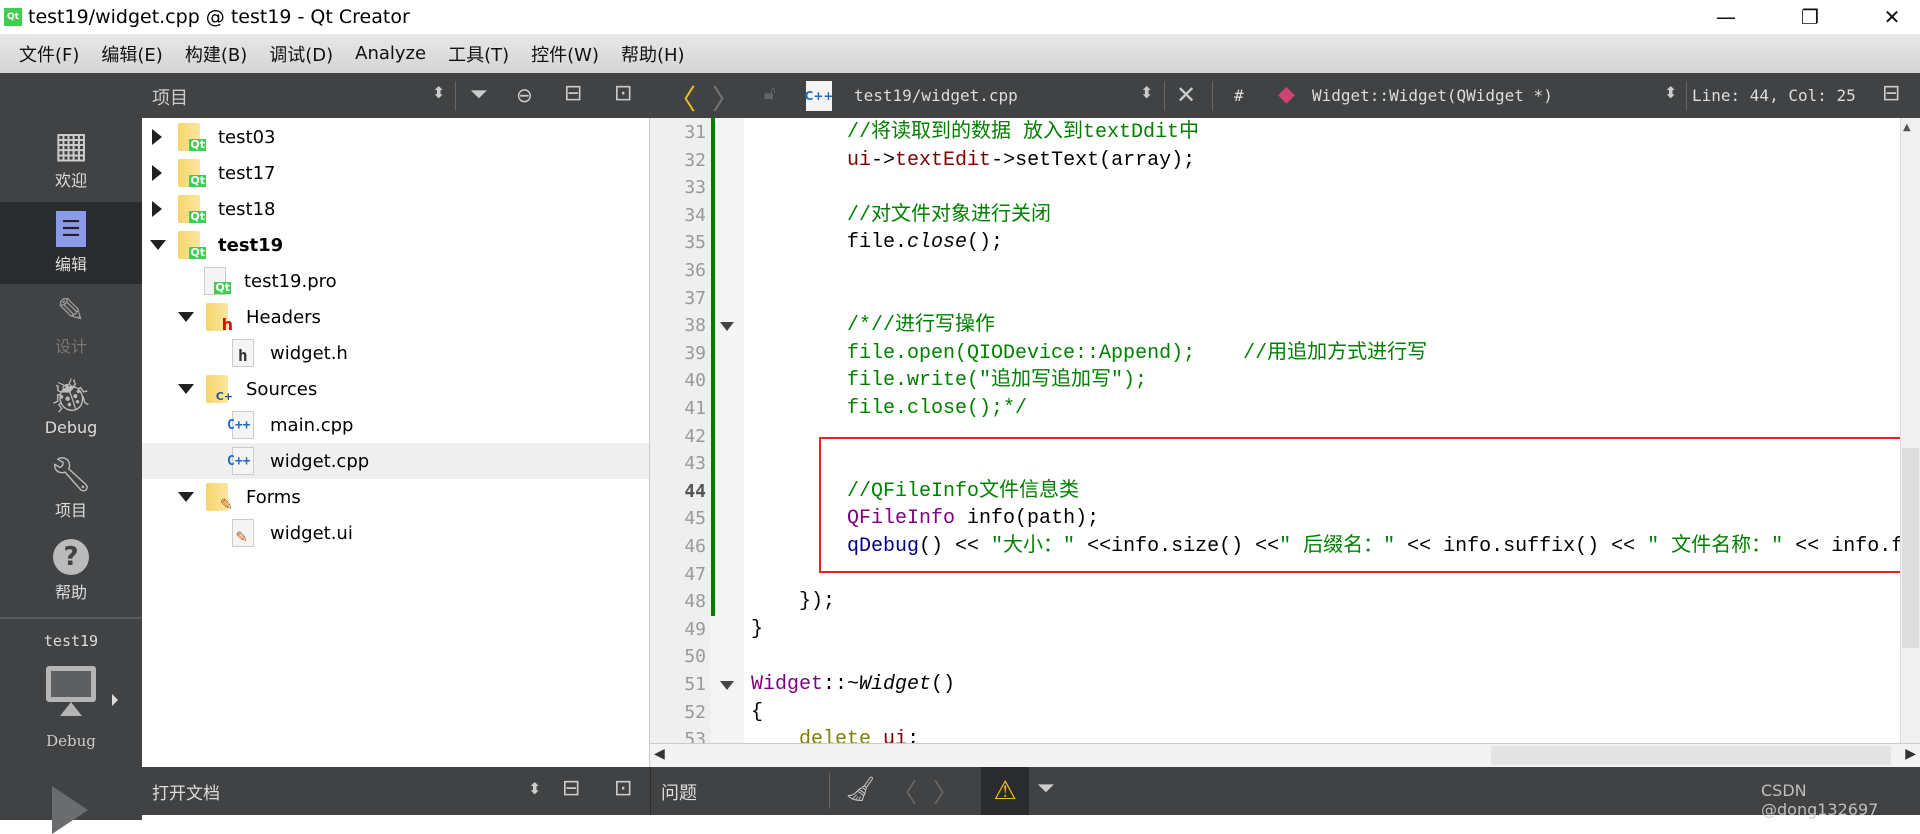 The width and height of the screenshot is (1920, 834). What do you see at coordinates (889, 409) in the screenshot?
I see `code-line: file.close();*/` at bounding box center [889, 409].